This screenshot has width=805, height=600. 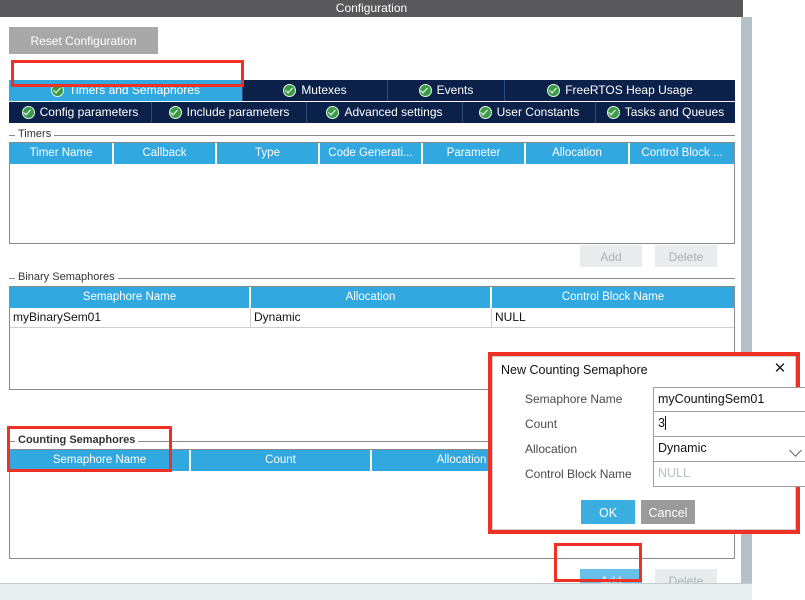 I want to click on tab-label: Config parameters, so click(x=89, y=112).